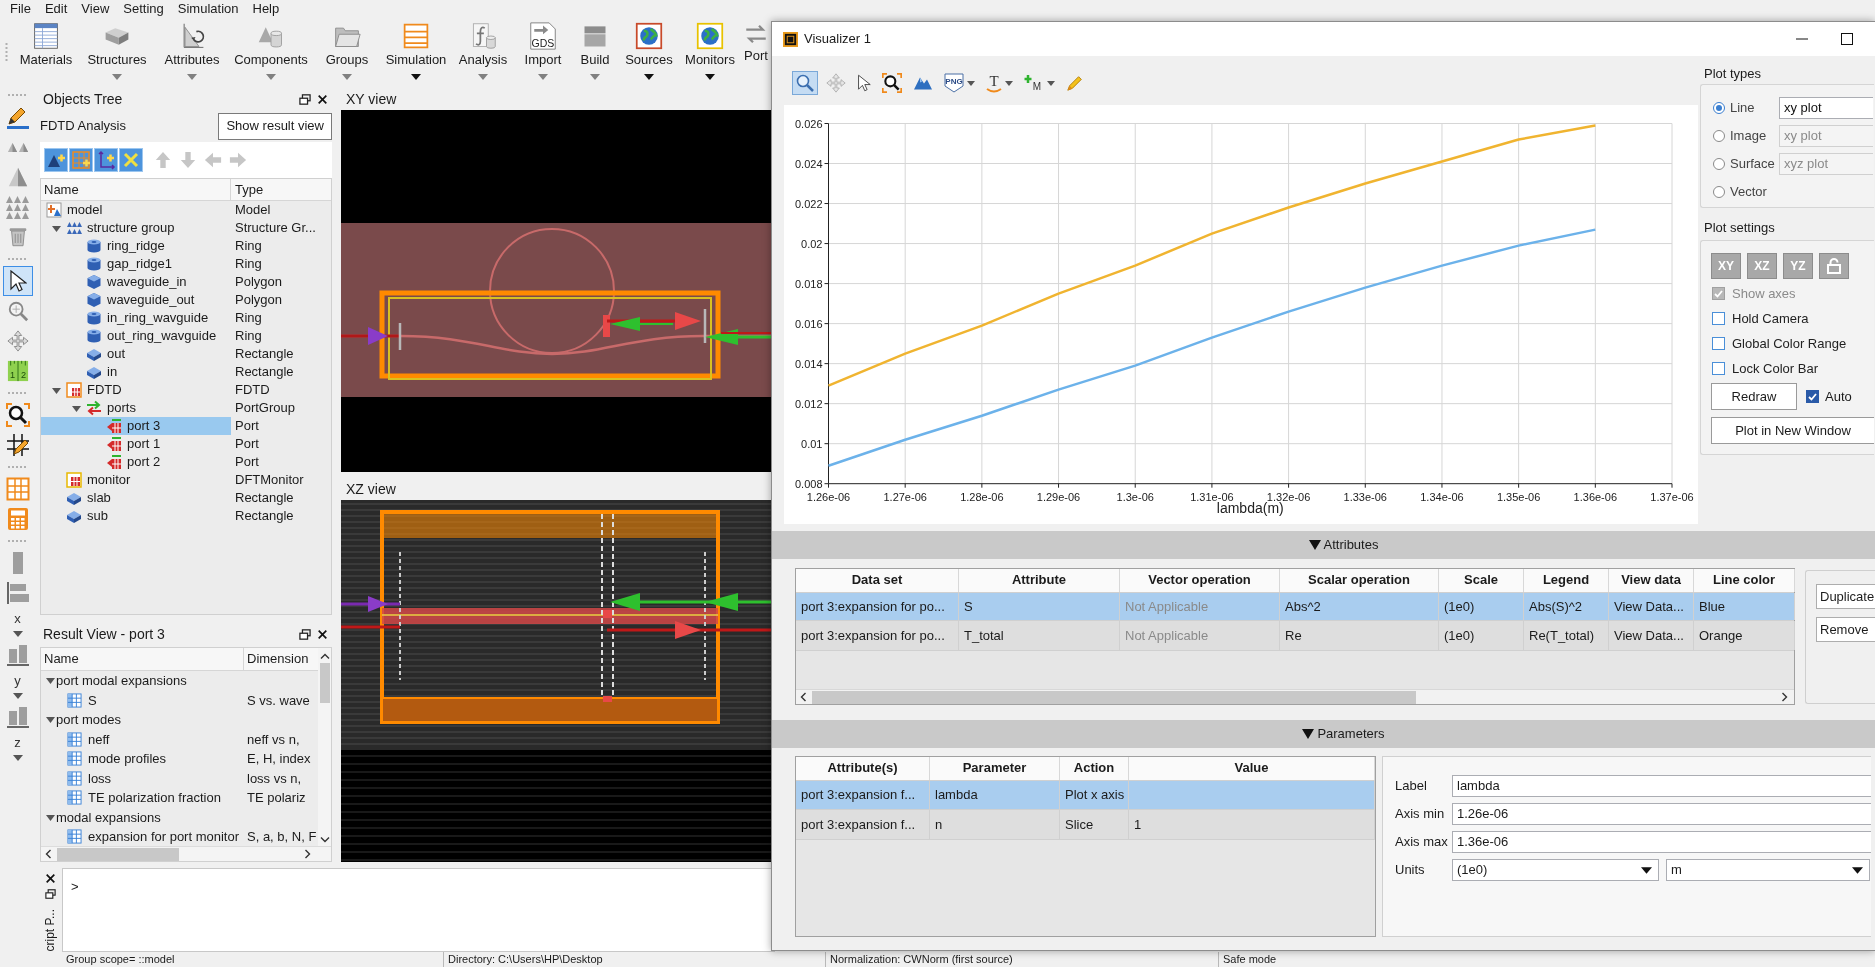 This screenshot has width=1875, height=967. I want to click on tree-item: expansion for port monitor, so click(142, 837).